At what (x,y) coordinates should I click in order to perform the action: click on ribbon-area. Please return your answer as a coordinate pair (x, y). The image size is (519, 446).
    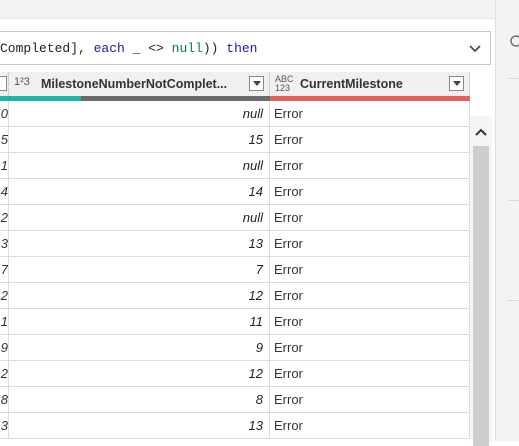
    Looking at the image, I should click on (247, 9).